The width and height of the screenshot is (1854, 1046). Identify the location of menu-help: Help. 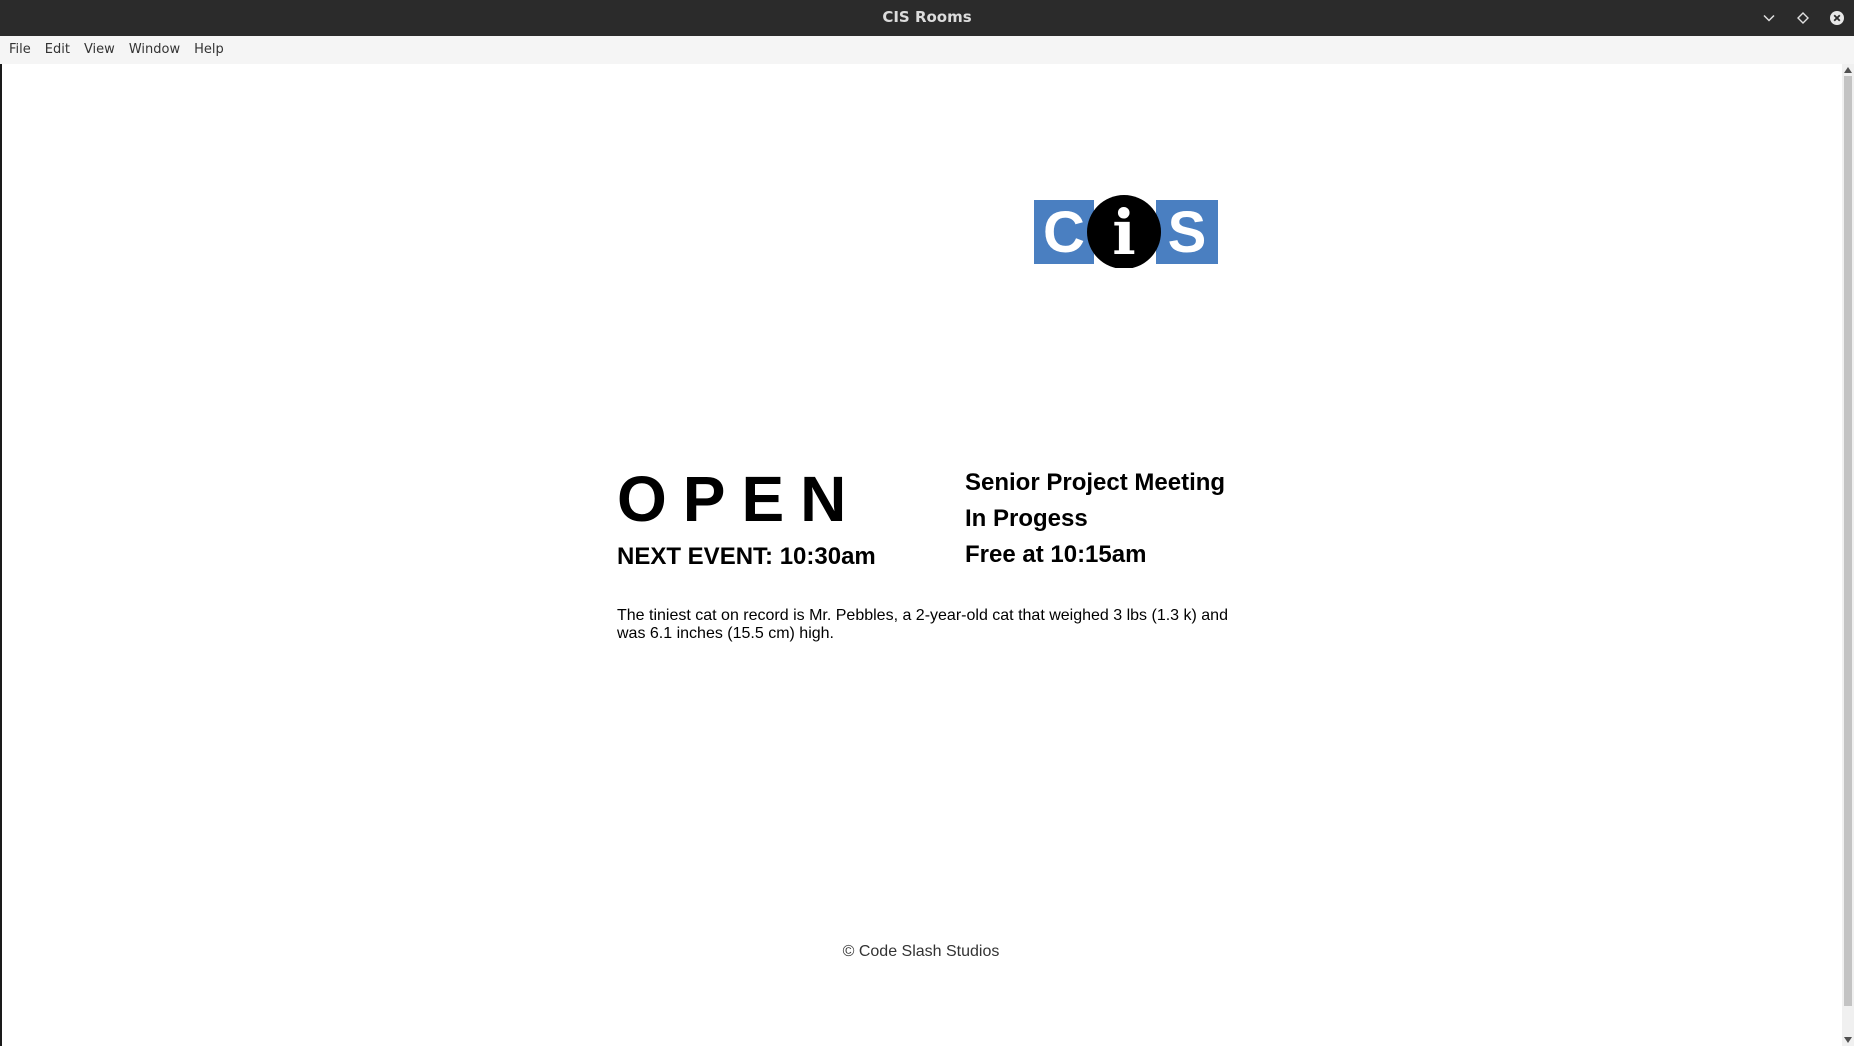
(209, 50).